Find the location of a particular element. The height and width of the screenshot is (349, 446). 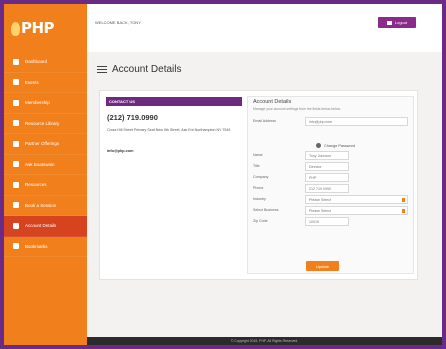

logo-text: PHP is located at coordinates (38, 28).